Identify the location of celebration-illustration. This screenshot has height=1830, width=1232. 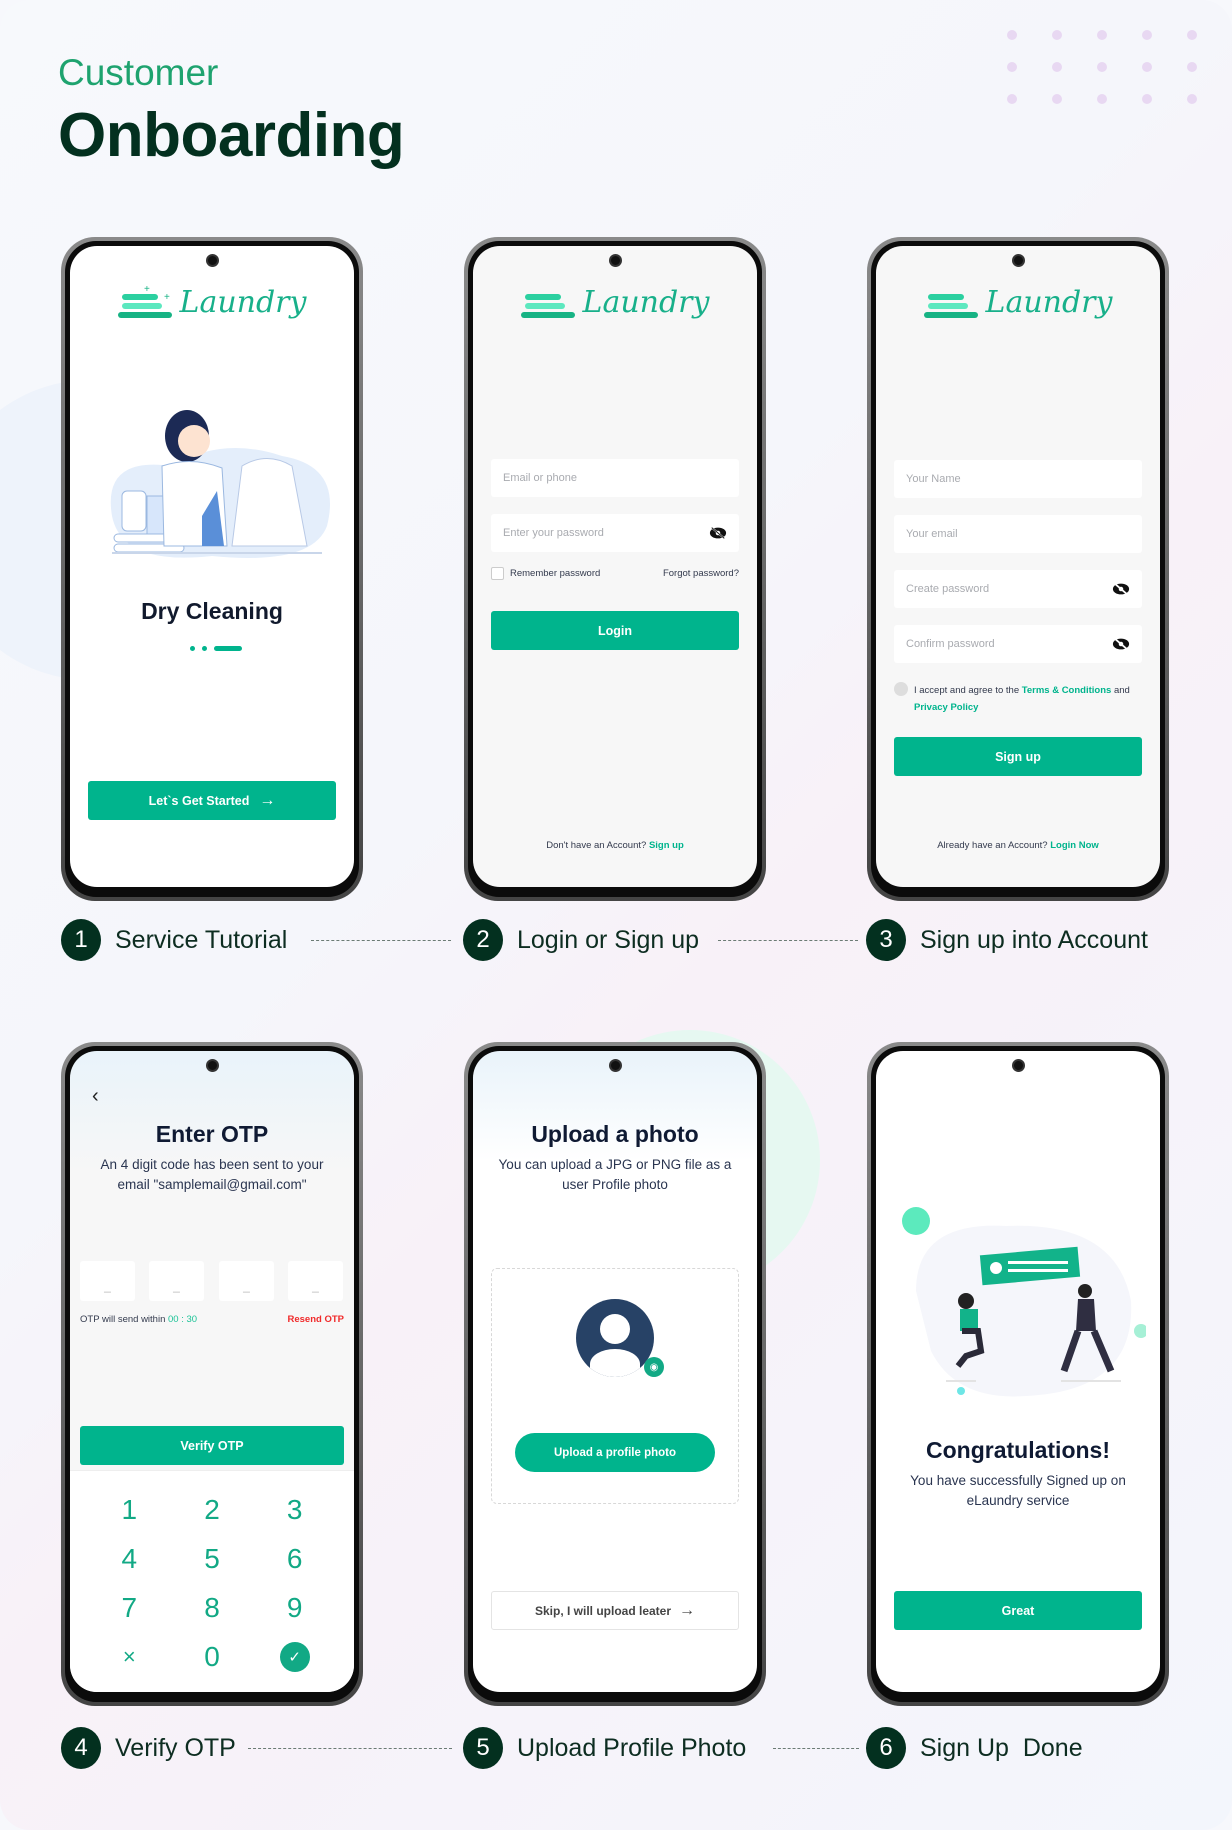
(1024, 1302).